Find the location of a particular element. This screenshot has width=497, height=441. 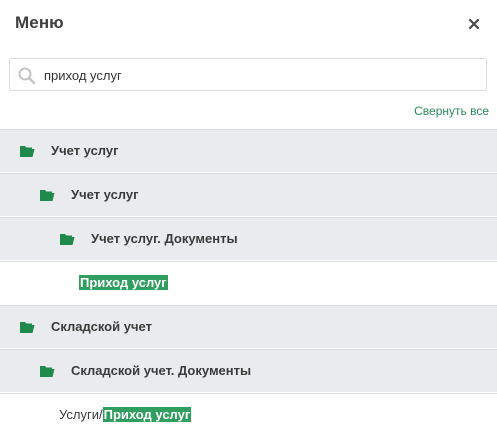

tree-leaf-row: Услуги/Приход услуг is located at coordinates (248, 414).